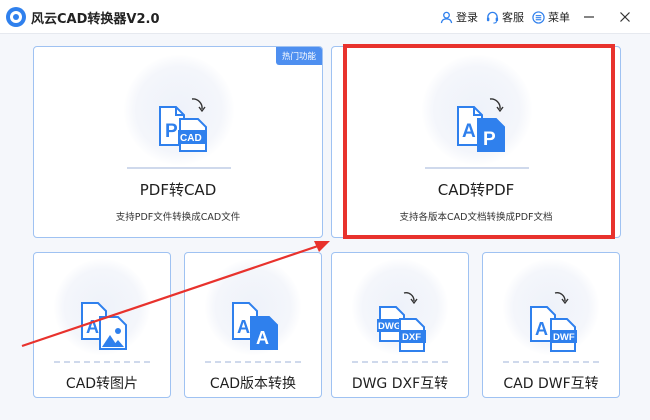  I want to click on card-dwg-dxf-convert: DWG DXF DWG DXF互转, so click(400, 325).